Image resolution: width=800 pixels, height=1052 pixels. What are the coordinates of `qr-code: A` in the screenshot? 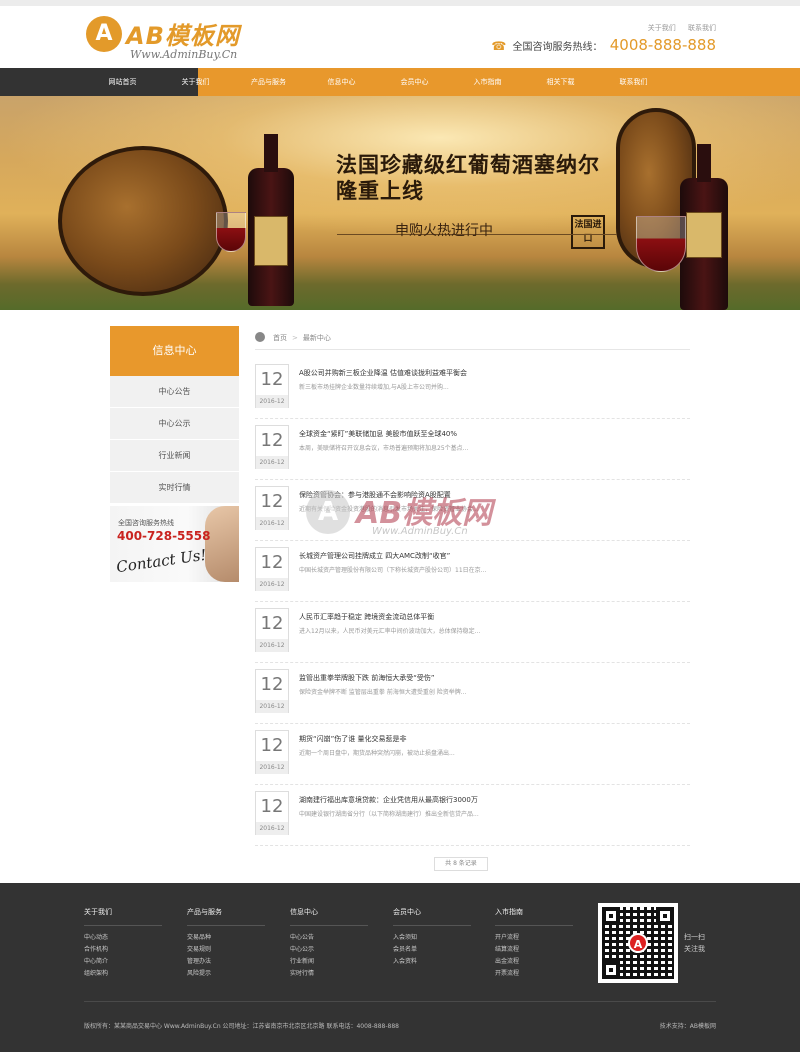 It's located at (638, 943).